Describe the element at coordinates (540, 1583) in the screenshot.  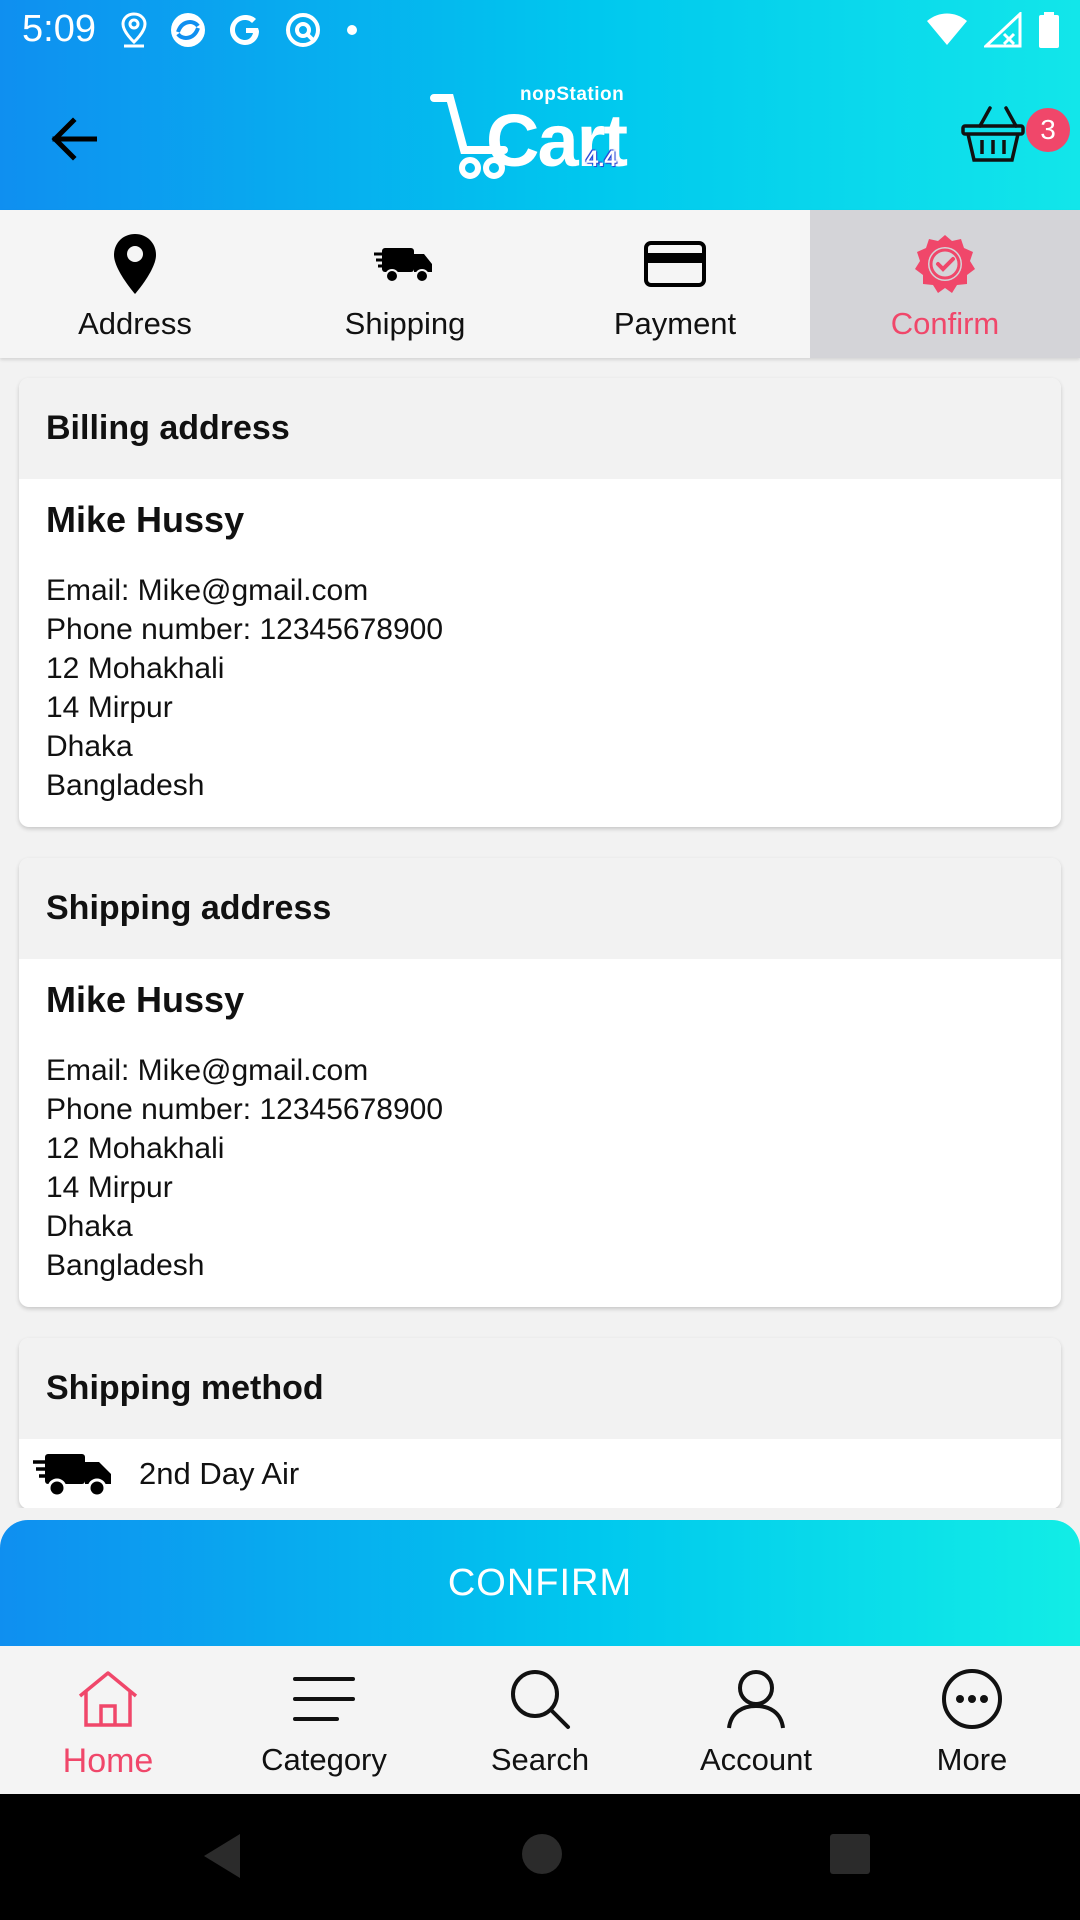
I see `confirm-button: CONFIRM` at that location.